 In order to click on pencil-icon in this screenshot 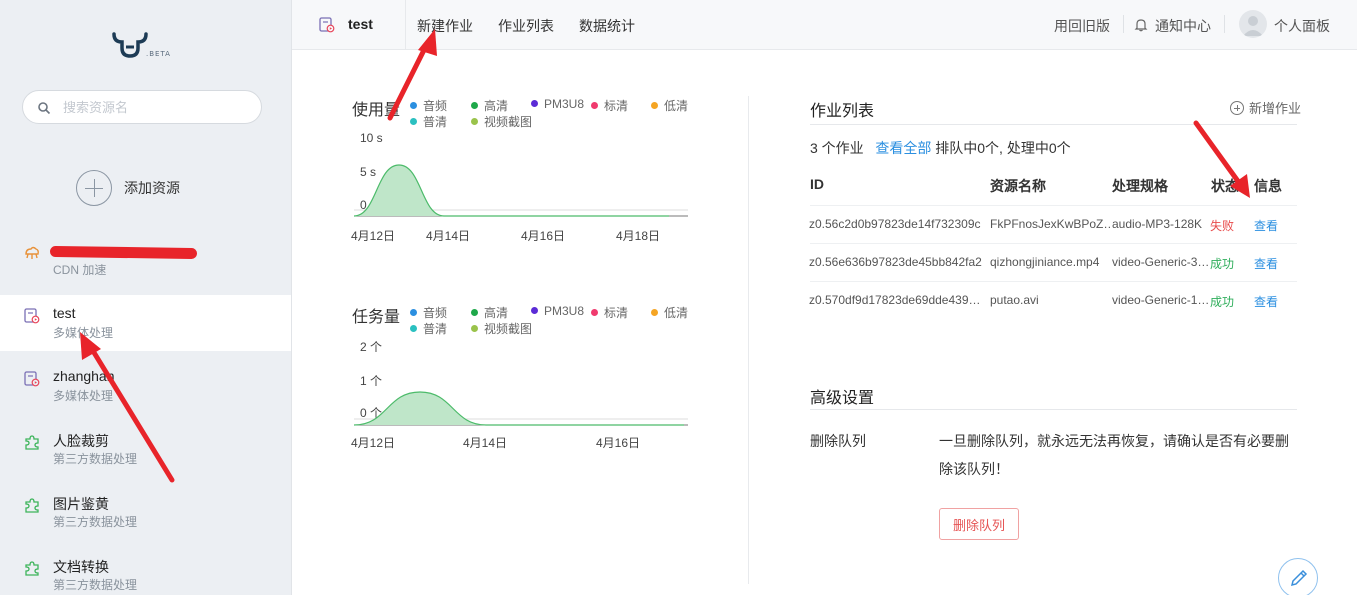, I will do `click(1299, 578)`.